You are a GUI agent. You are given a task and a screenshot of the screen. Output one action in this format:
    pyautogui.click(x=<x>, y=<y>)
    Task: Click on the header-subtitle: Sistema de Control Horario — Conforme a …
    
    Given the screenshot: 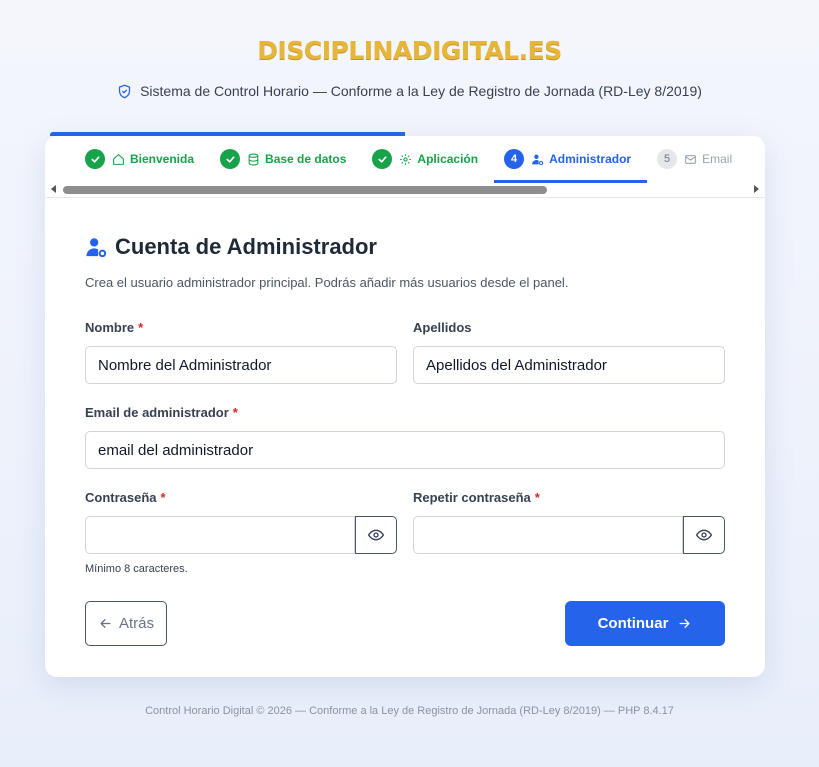 What is the action you would take?
    pyautogui.click(x=409, y=91)
    